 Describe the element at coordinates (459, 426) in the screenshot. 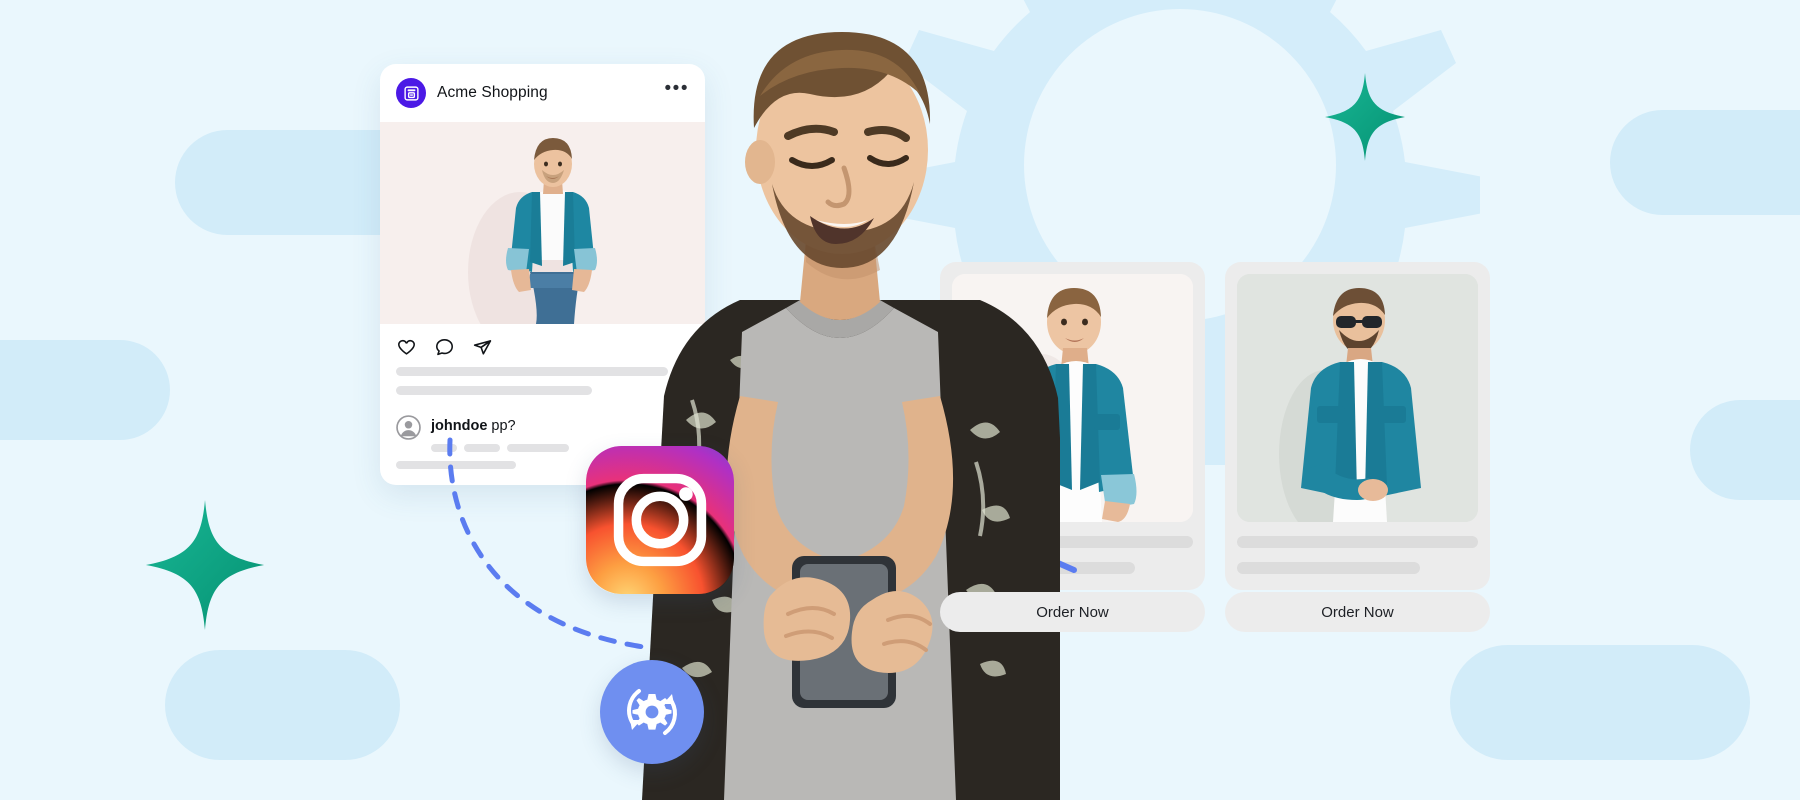

I see `comment-username: johndoe` at that location.